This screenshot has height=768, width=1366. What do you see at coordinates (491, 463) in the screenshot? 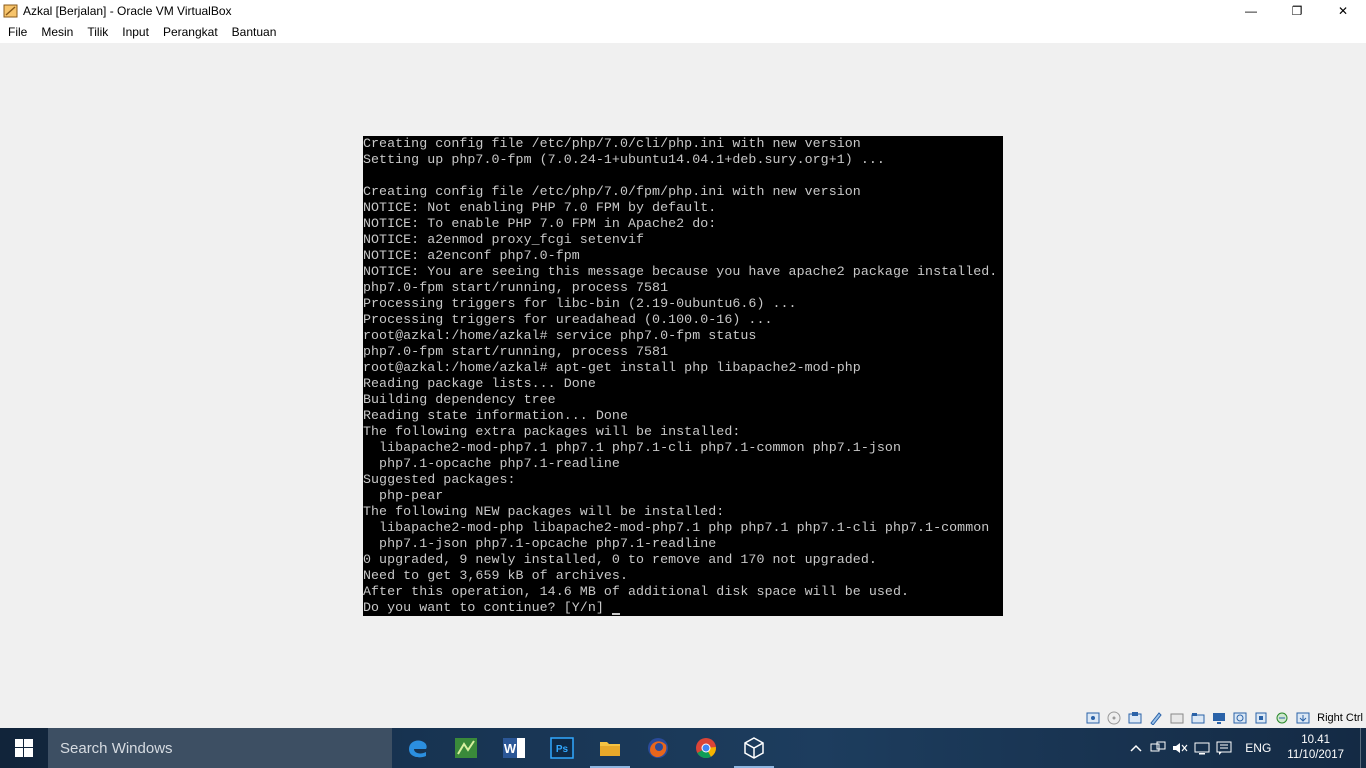
I see `console-line: php7.1-opcache php7.1-readline` at bounding box center [491, 463].